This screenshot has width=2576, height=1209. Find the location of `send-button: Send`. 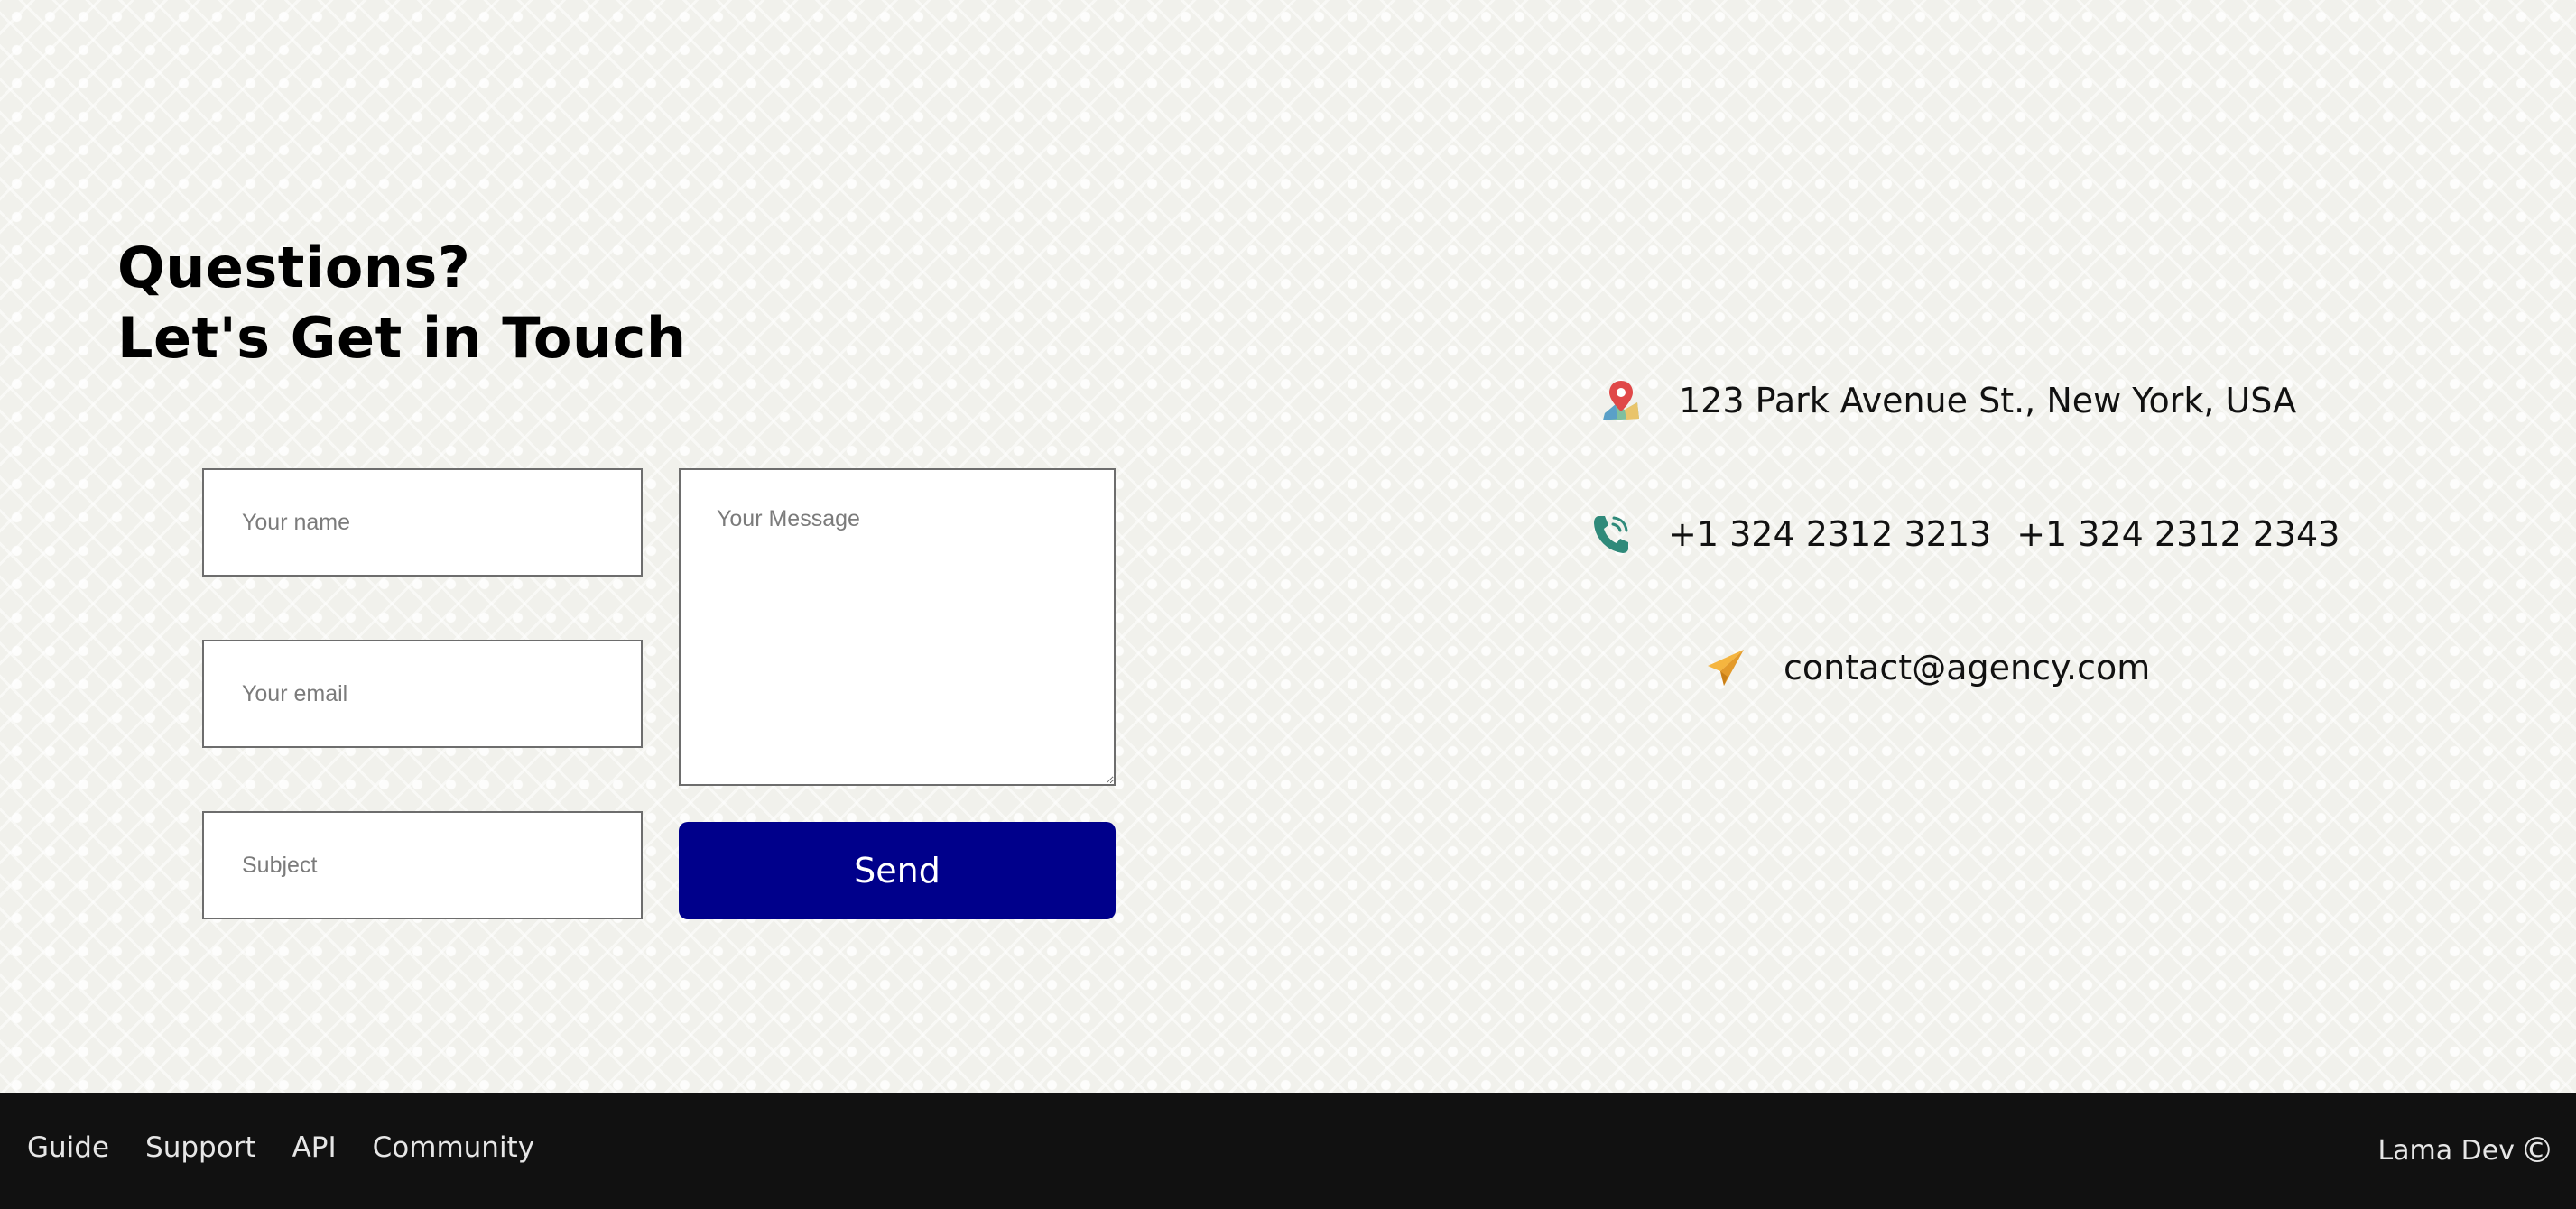

send-button: Send is located at coordinates (898, 870).